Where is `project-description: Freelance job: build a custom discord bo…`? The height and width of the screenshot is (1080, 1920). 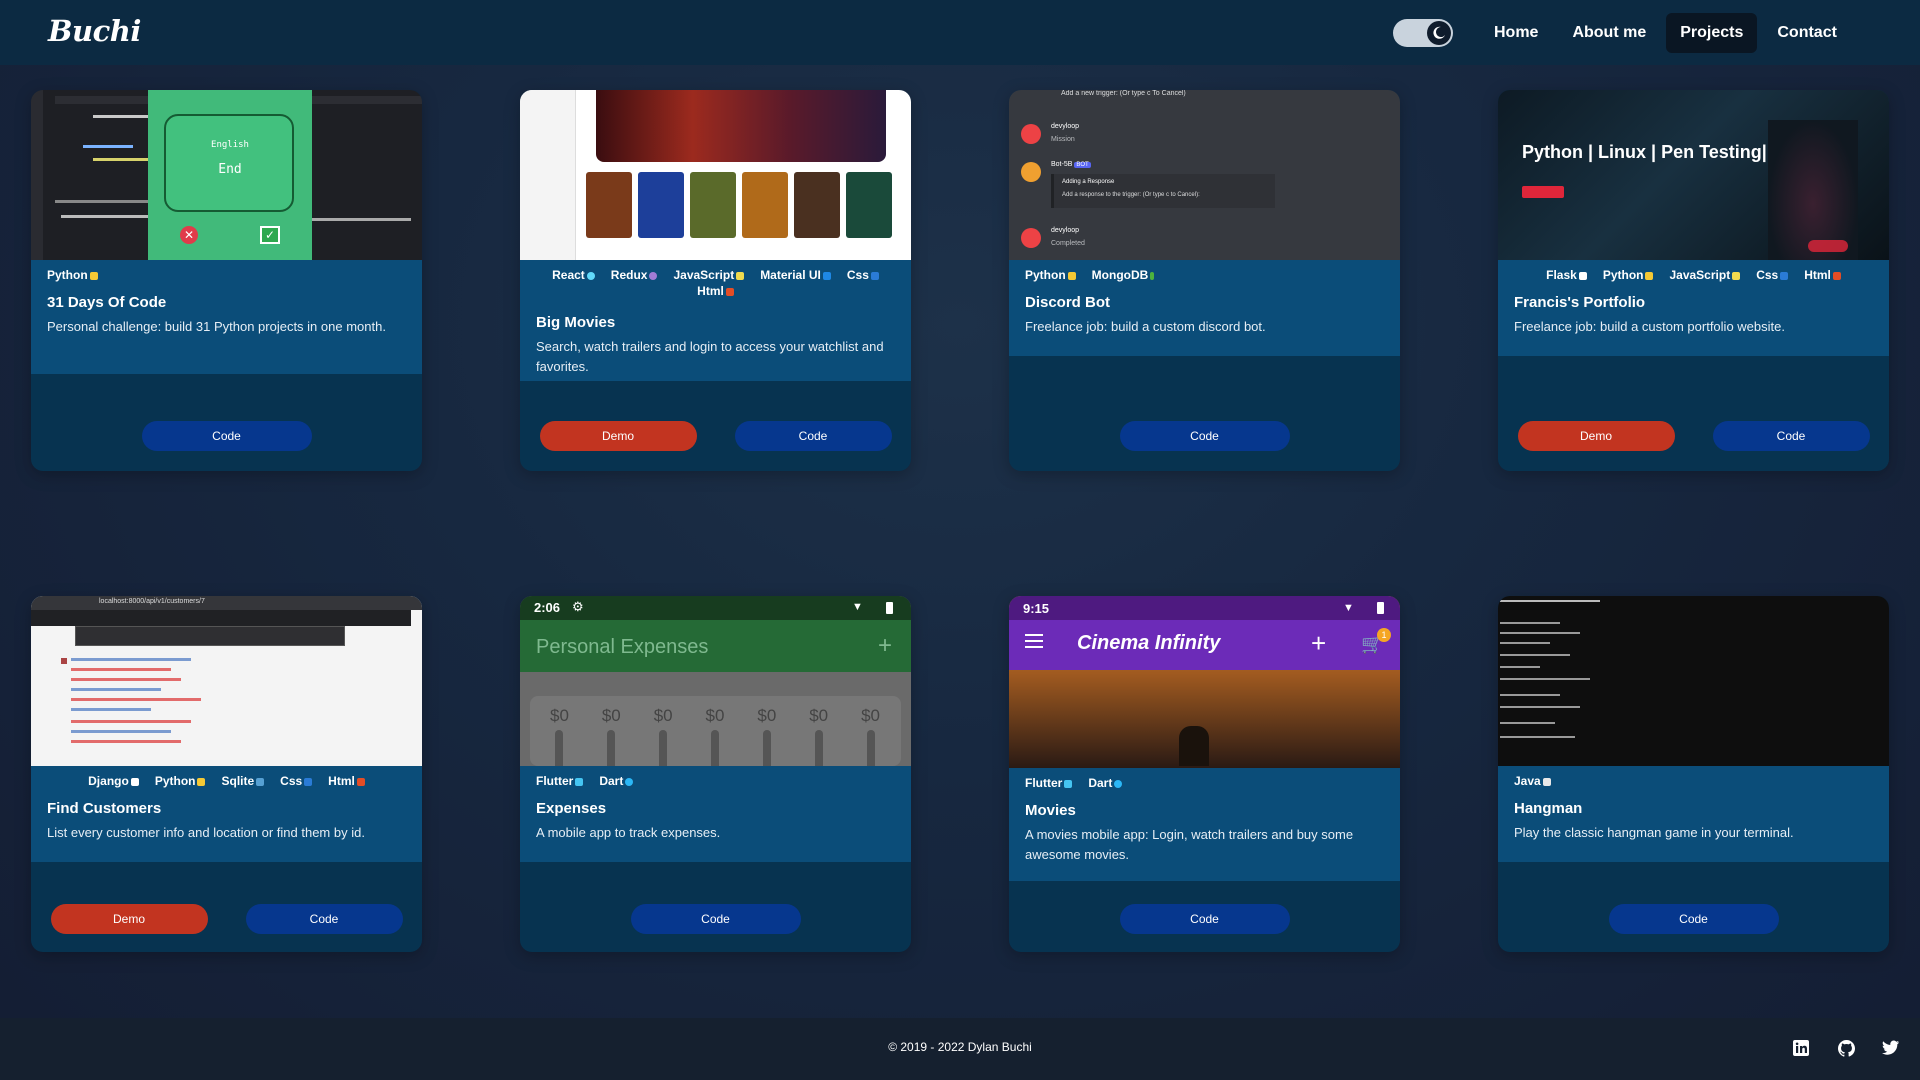 project-description: Freelance job: build a custom discord bo… is located at coordinates (1145, 326).